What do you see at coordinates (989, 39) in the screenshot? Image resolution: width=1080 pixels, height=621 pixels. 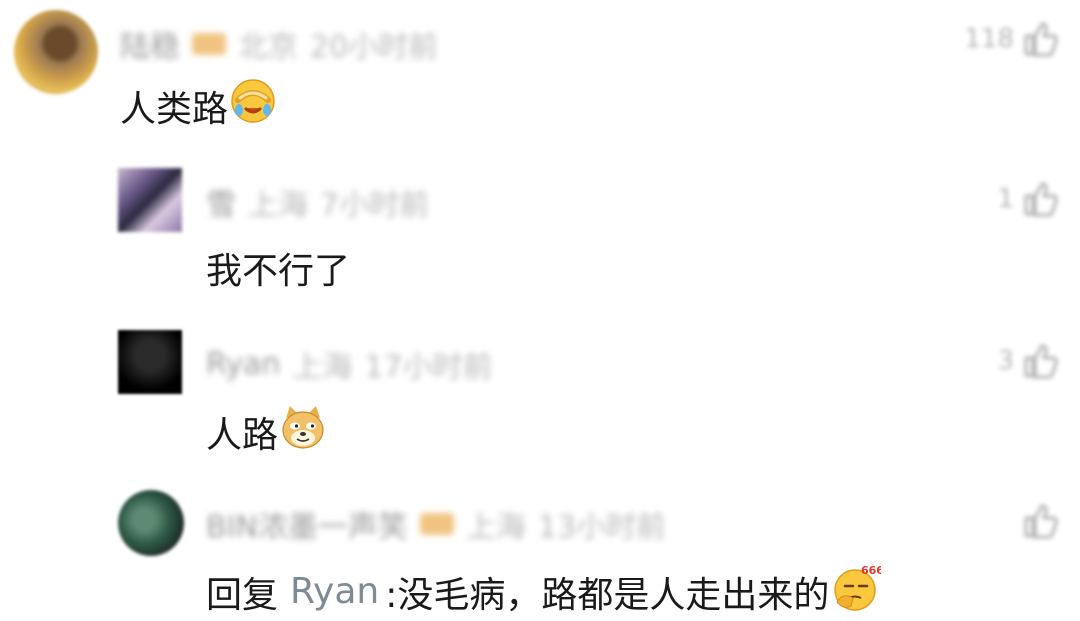 I see `like-count: 118` at bounding box center [989, 39].